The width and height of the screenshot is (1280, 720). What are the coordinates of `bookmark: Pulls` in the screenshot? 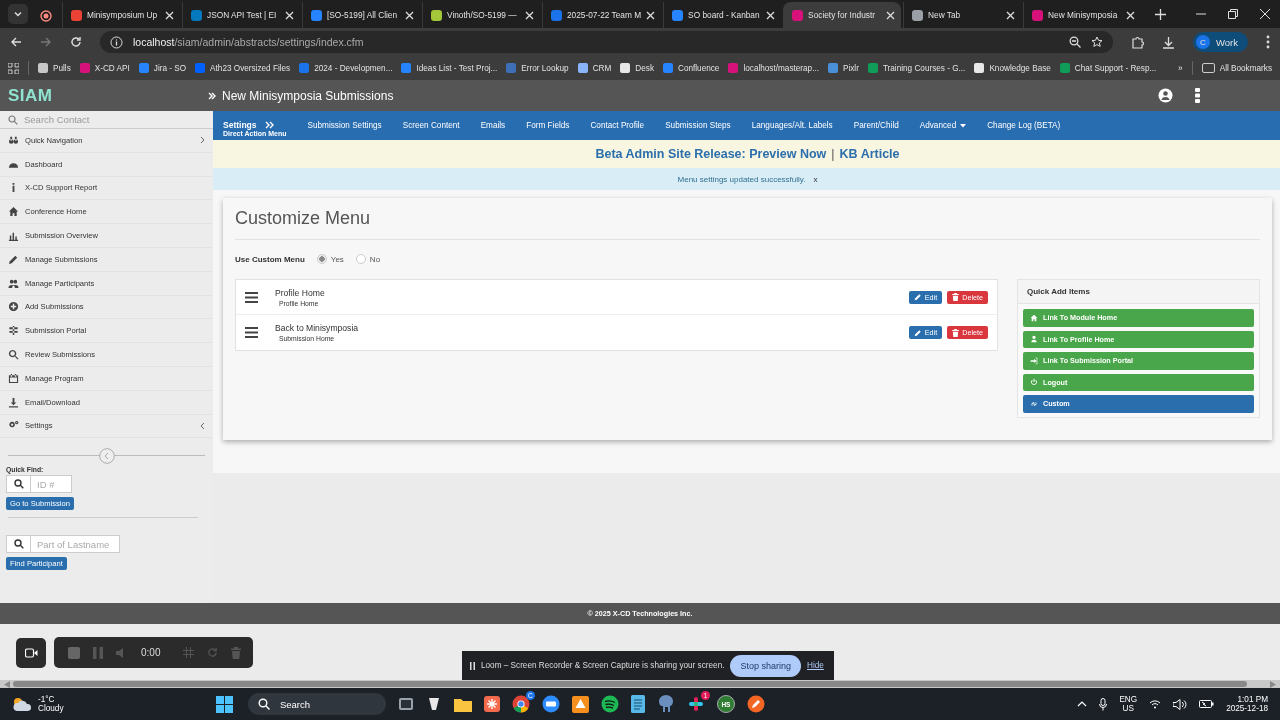 It's located at (62, 68).